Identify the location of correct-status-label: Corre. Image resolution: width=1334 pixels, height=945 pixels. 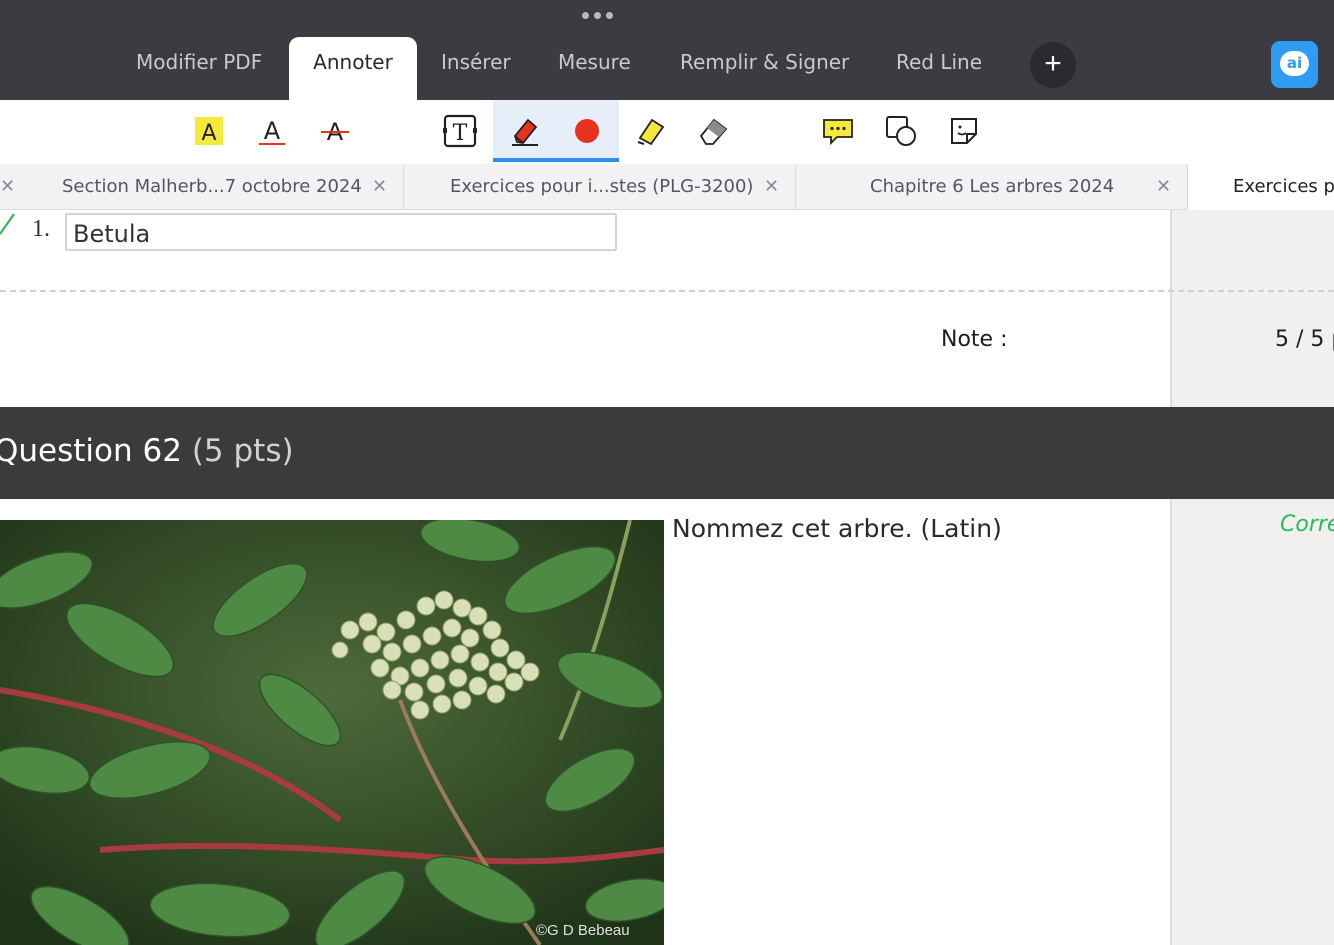
(1307, 524).